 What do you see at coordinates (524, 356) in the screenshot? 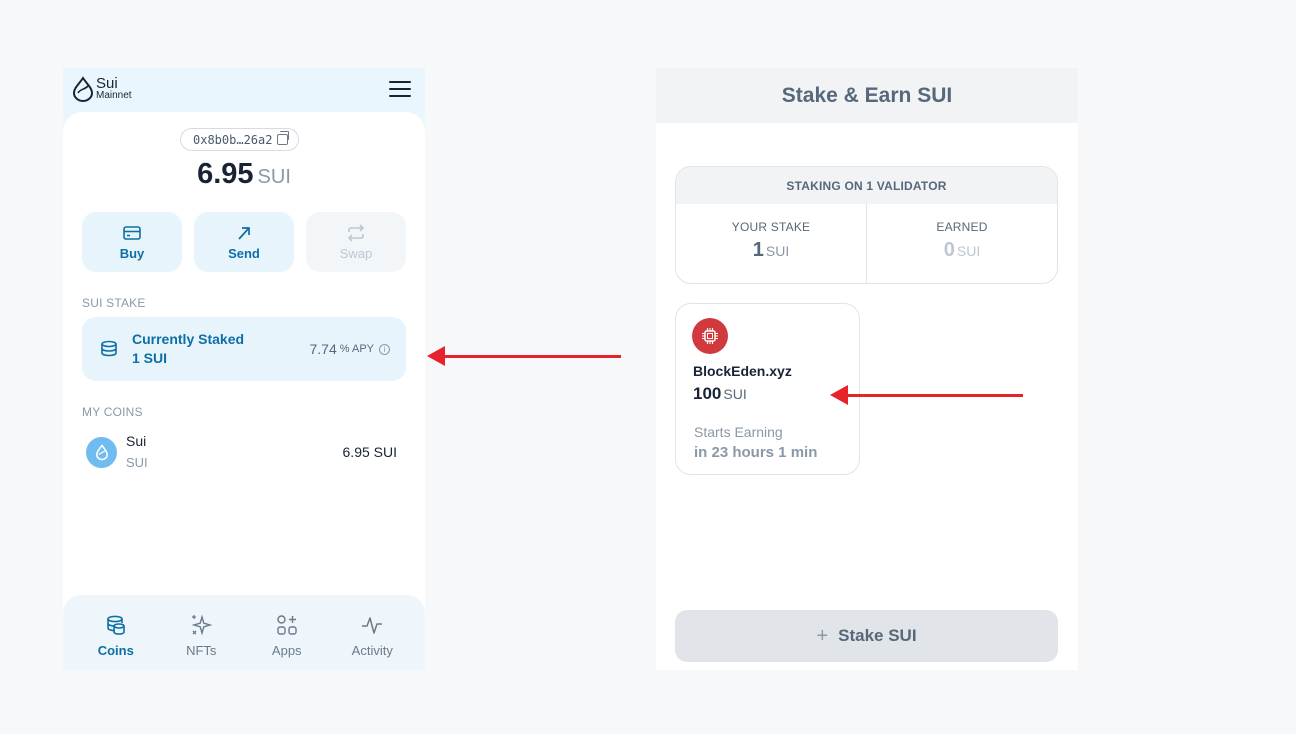
I see `red-arrow-annotation` at bounding box center [524, 356].